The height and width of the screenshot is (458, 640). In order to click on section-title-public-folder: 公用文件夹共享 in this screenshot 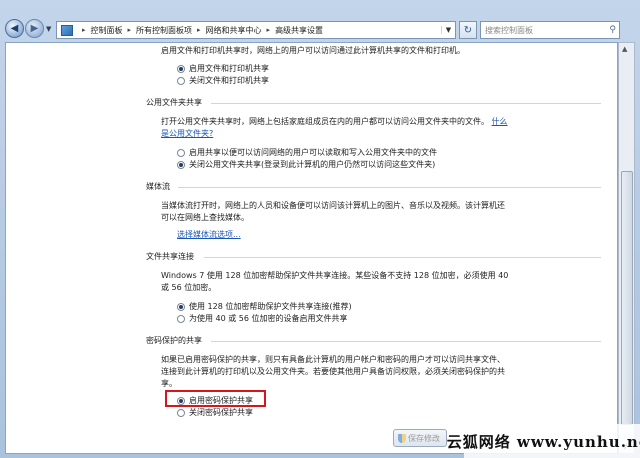, I will do `click(174, 102)`.